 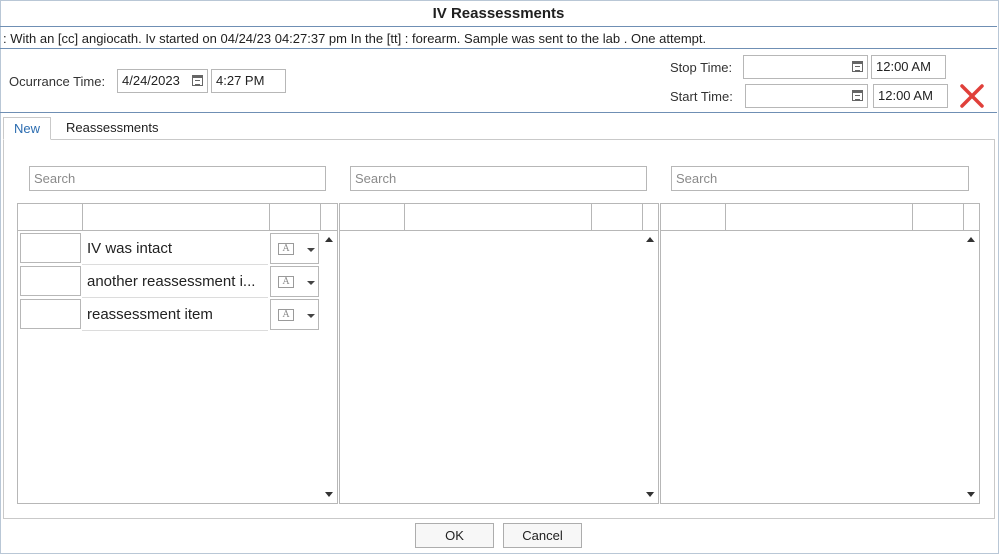 I want to click on item-label: reassessment item, so click(x=175, y=314).